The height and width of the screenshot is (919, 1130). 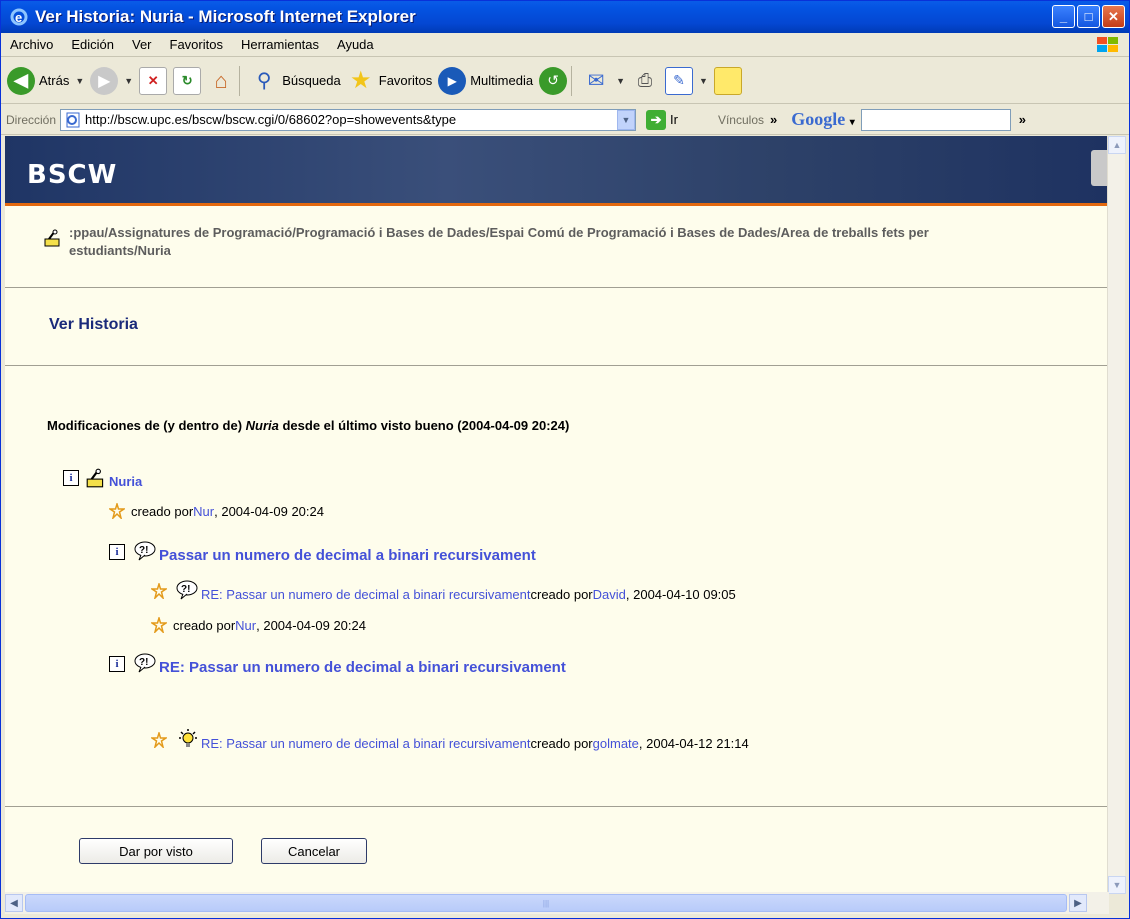 What do you see at coordinates (73, 119) in the screenshot?
I see `page-icon` at bounding box center [73, 119].